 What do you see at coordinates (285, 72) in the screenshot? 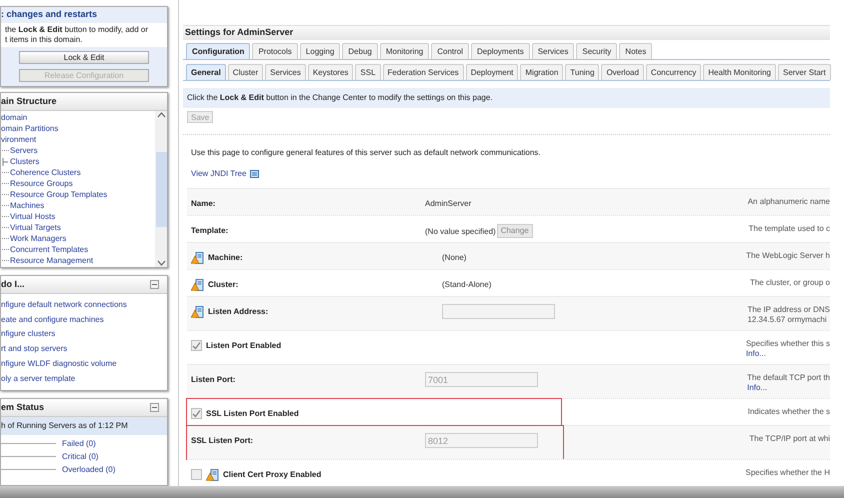
I see `subtab: Services` at bounding box center [285, 72].